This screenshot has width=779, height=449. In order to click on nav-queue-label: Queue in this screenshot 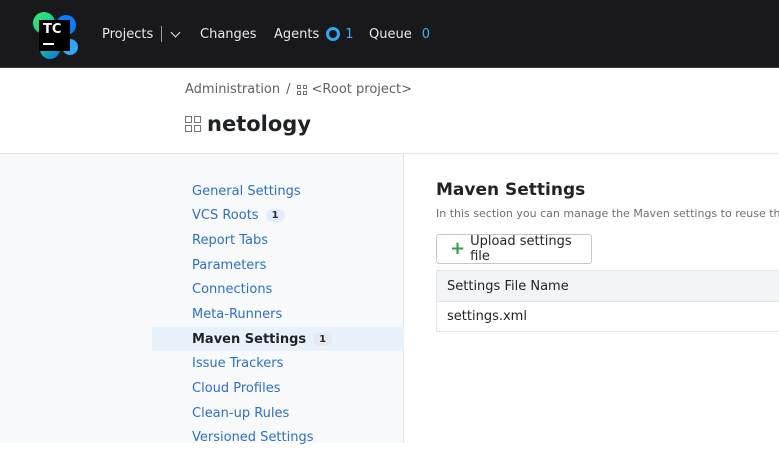, I will do `click(390, 34)`.